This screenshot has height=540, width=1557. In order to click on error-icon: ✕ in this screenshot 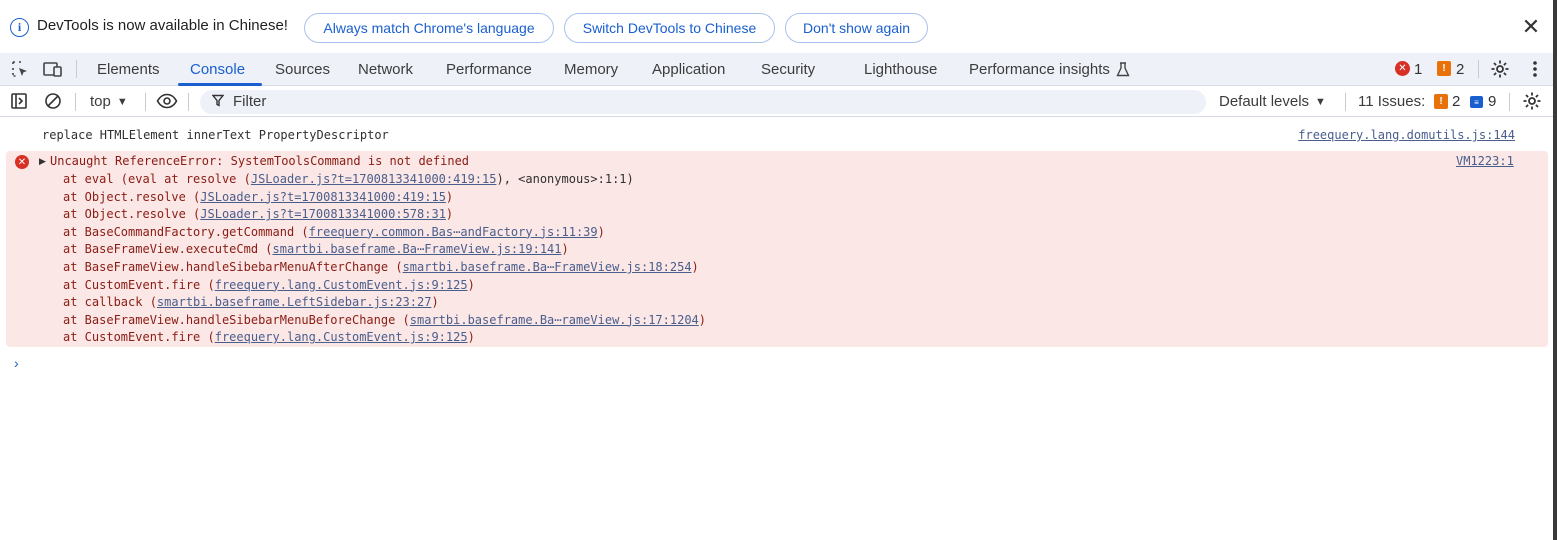, I will do `click(22, 162)`.